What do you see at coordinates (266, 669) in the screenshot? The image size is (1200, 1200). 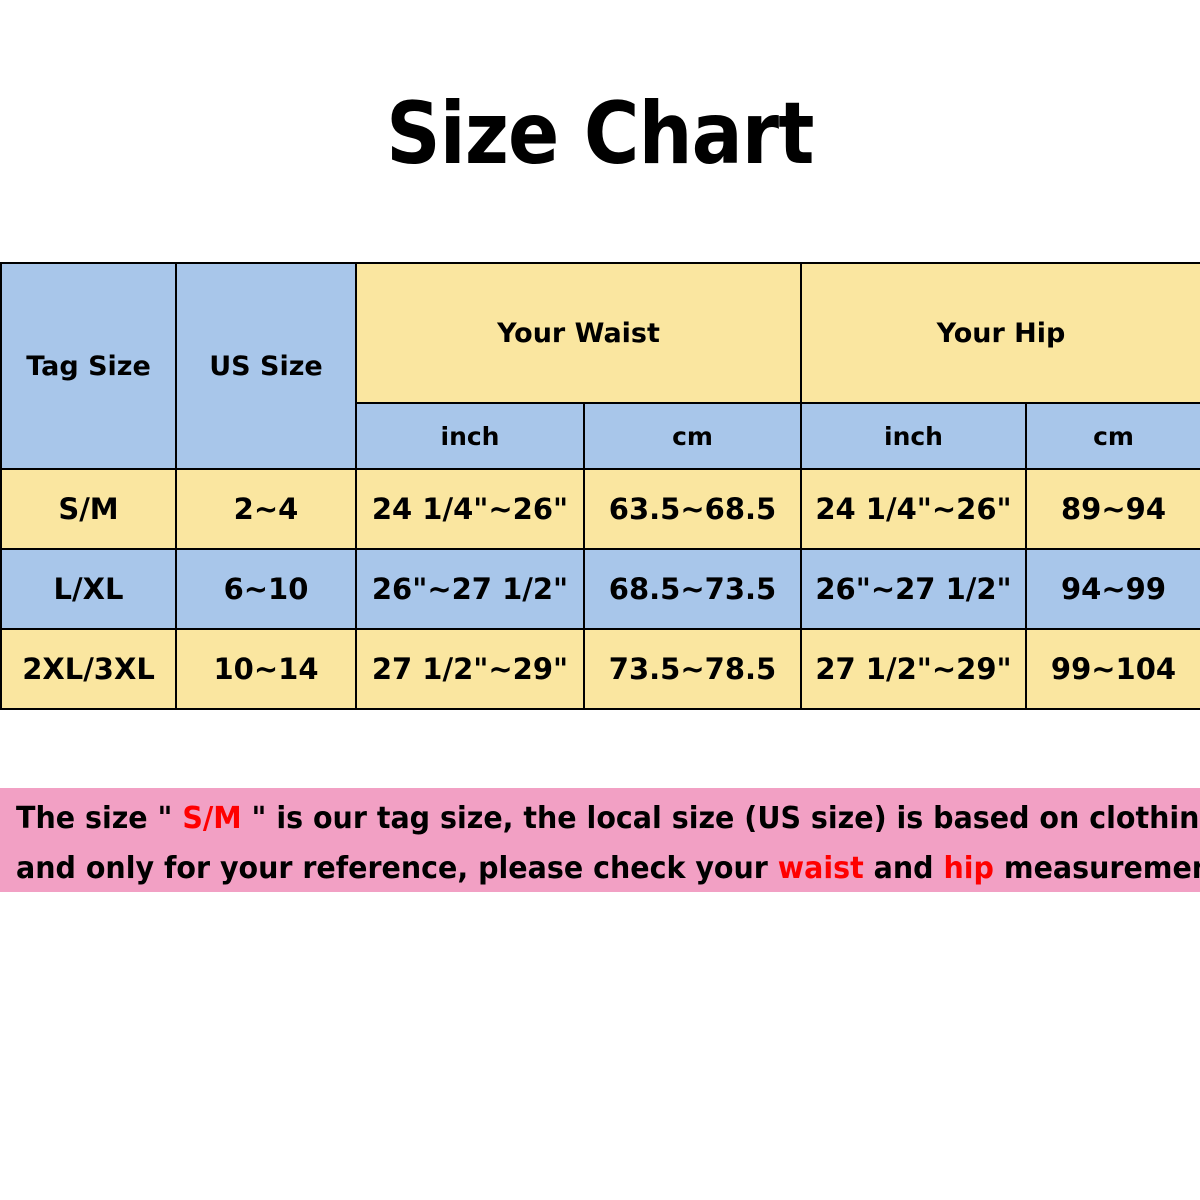 I see `cell-us-size: 10~14` at bounding box center [266, 669].